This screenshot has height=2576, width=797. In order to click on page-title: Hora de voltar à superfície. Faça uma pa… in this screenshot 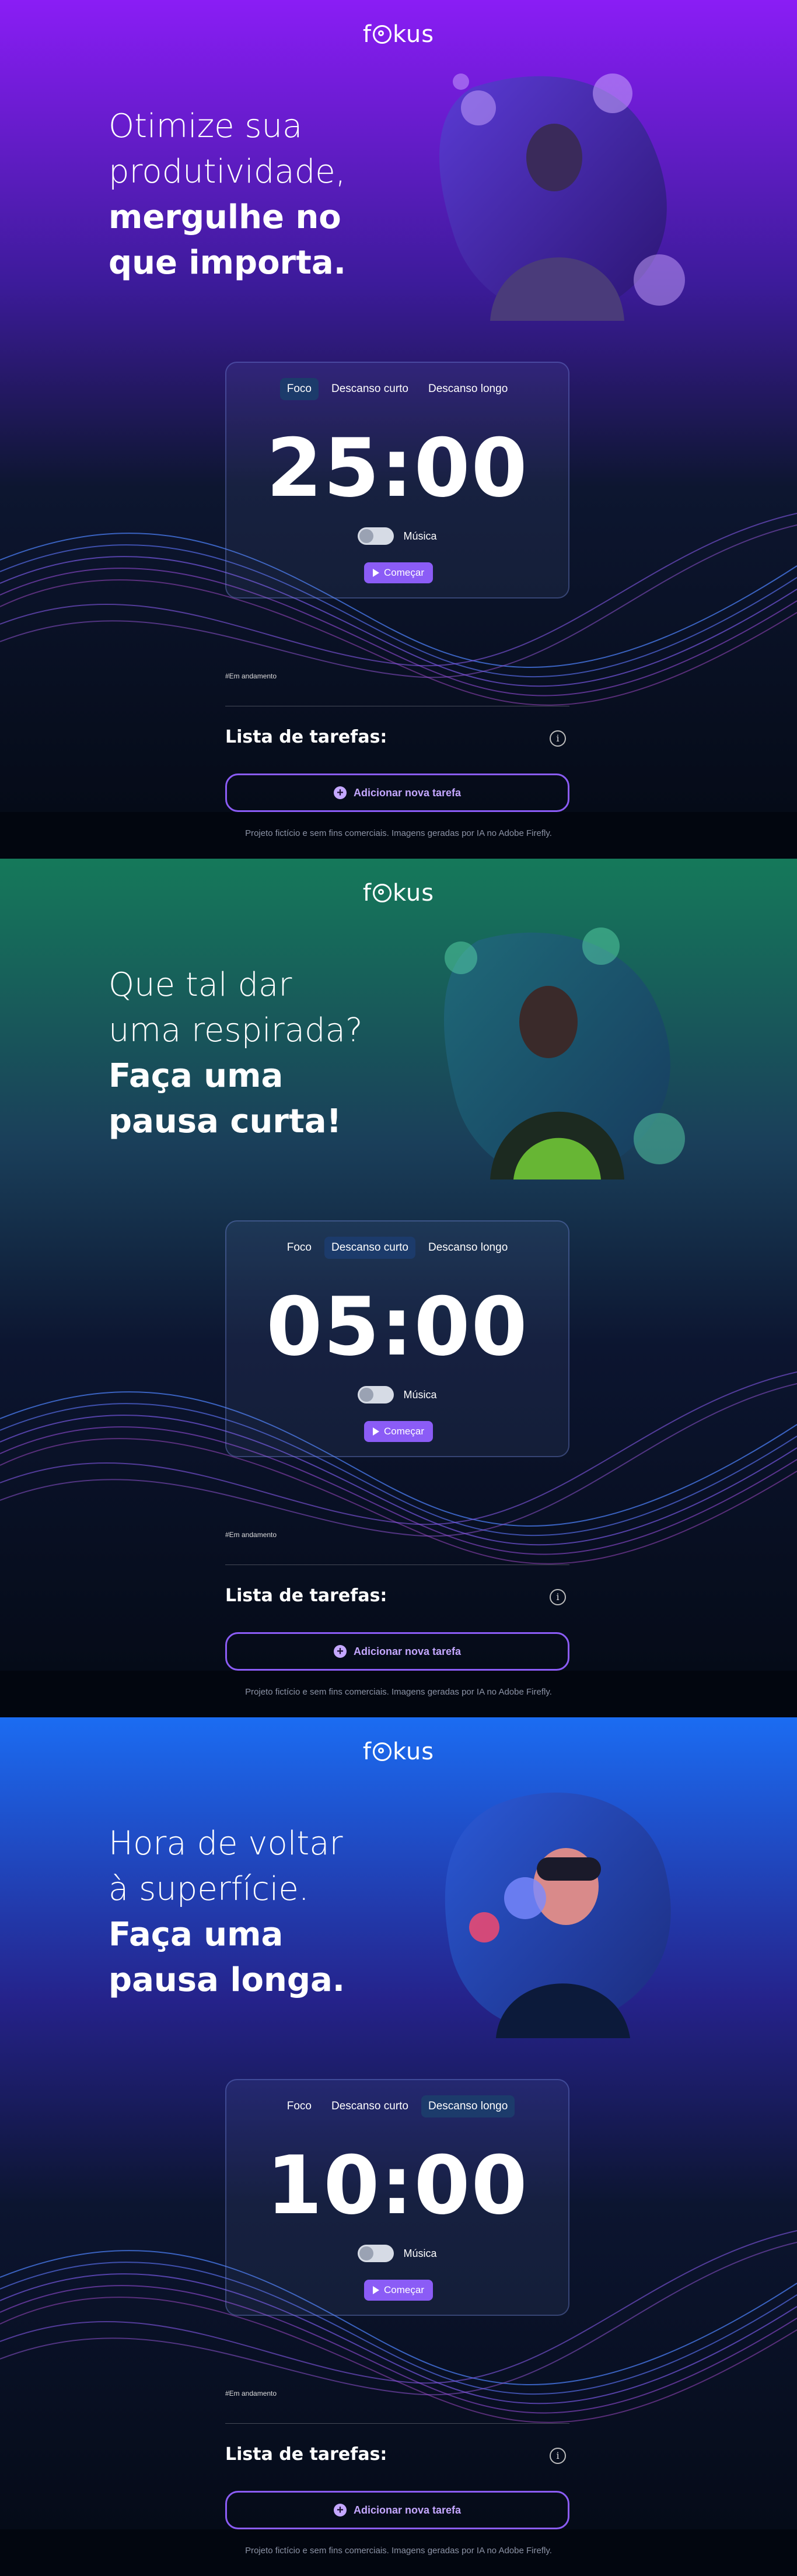, I will do `click(227, 1912)`.